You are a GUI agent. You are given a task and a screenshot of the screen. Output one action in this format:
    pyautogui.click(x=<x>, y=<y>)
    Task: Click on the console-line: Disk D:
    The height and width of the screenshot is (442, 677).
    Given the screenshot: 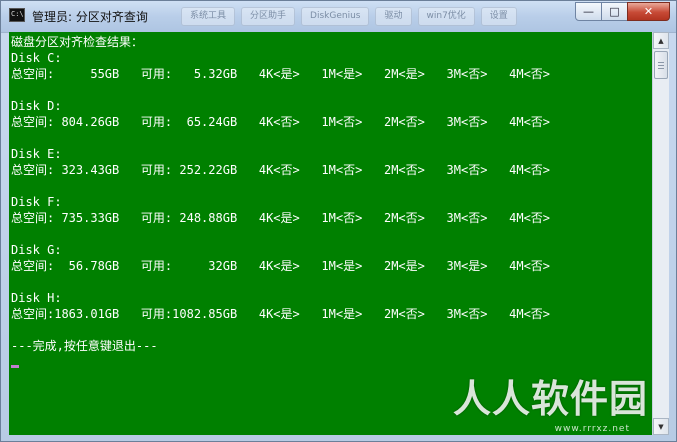 What is the action you would take?
    pyautogui.click(x=36, y=106)
    